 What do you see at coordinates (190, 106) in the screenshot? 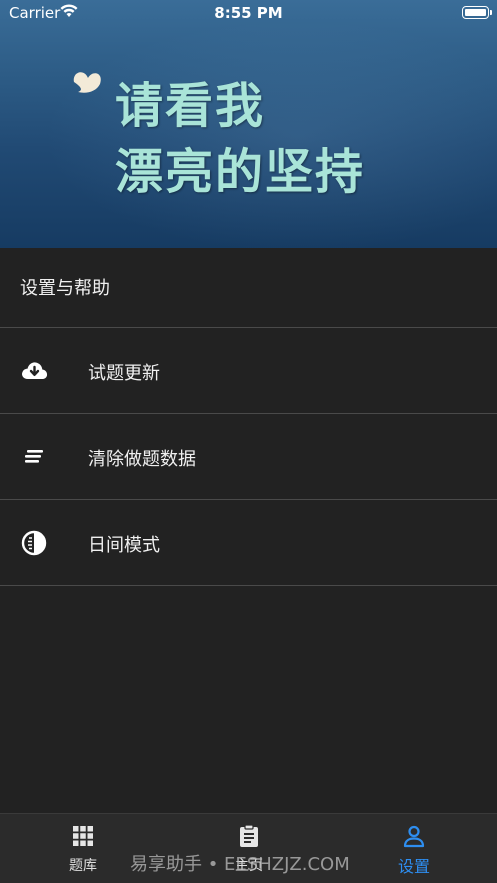
I see `banner-text-line1: 请看我` at bounding box center [190, 106].